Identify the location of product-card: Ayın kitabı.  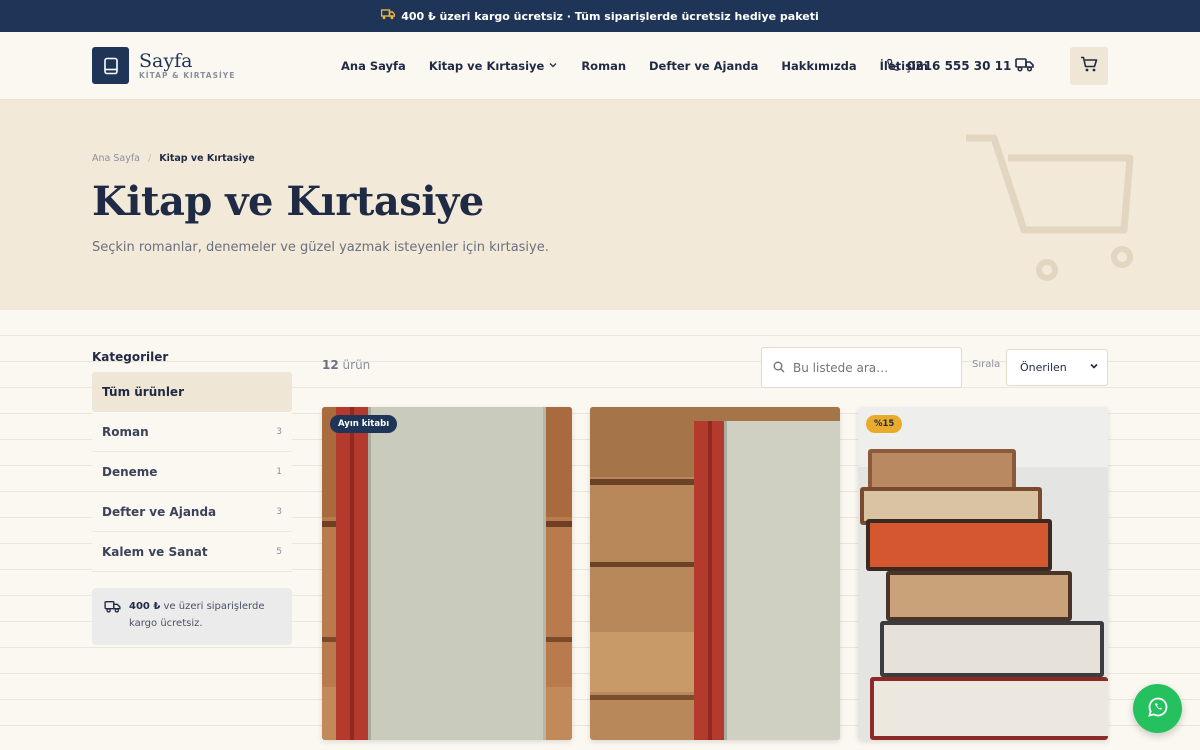
(447, 573).